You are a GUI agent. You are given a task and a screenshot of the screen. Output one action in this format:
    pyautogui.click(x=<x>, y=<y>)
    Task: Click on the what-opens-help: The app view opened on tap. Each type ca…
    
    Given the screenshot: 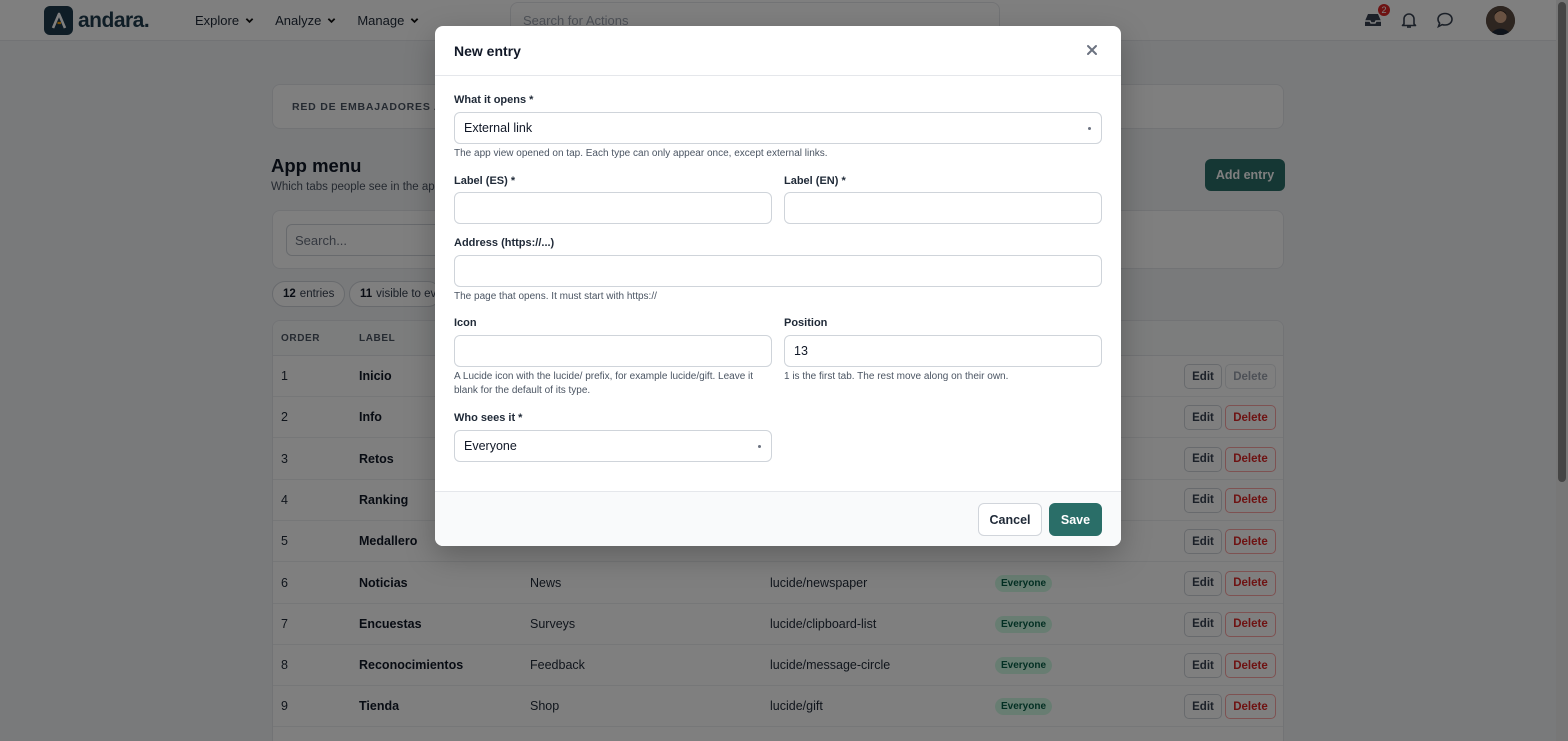 What is the action you would take?
    pyautogui.click(x=641, y=153)
    